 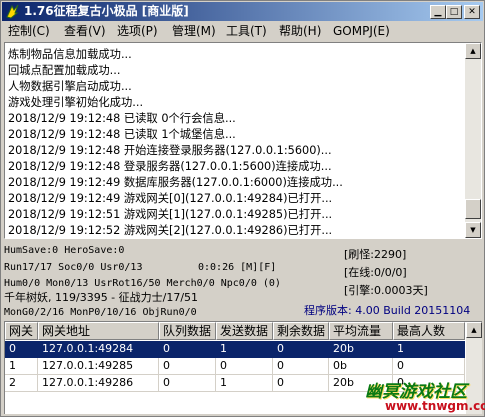 I want to click on maximize-icon: □, so click(x=454, y=12).